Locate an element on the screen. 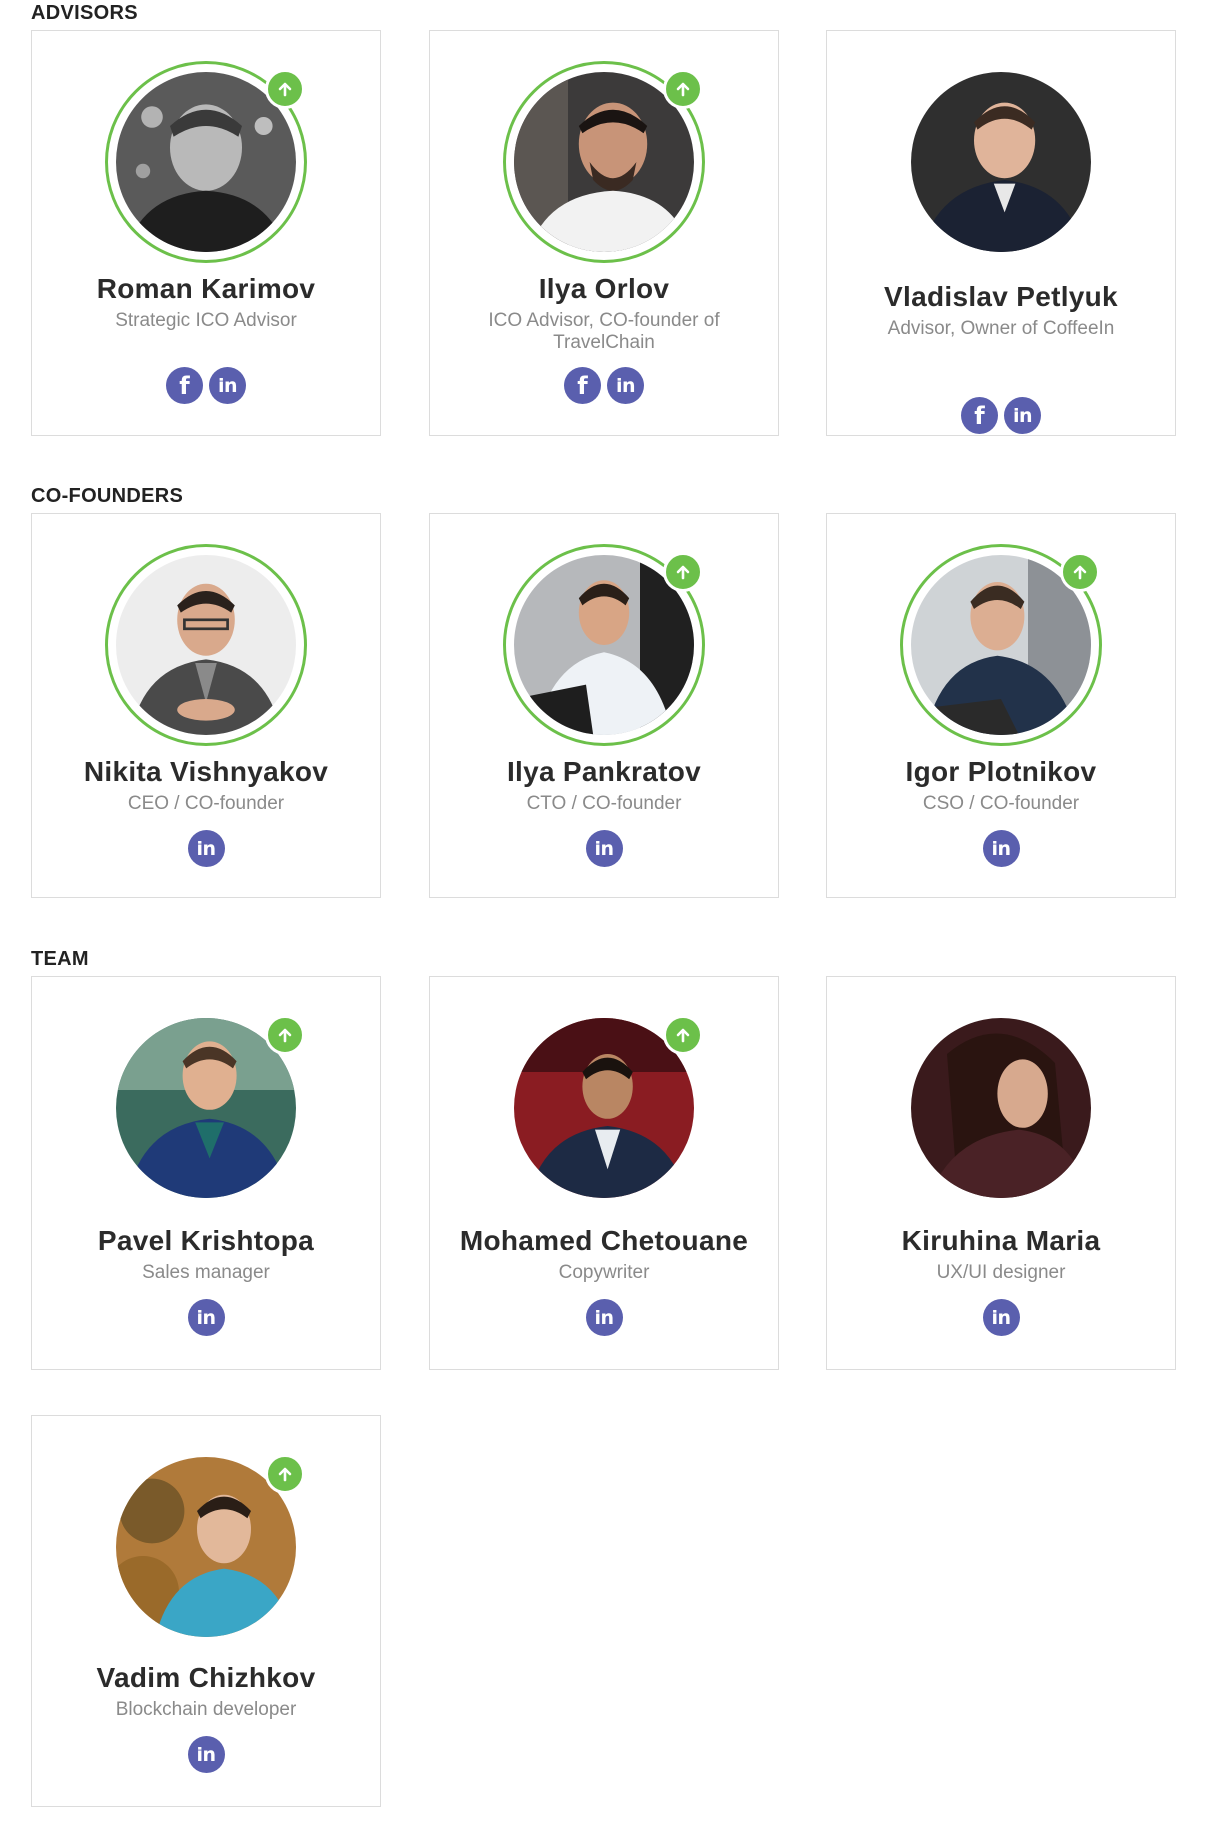  team-card: Vadim Chizhkov Blockchain developer in is located at coordinates (206, 1611).